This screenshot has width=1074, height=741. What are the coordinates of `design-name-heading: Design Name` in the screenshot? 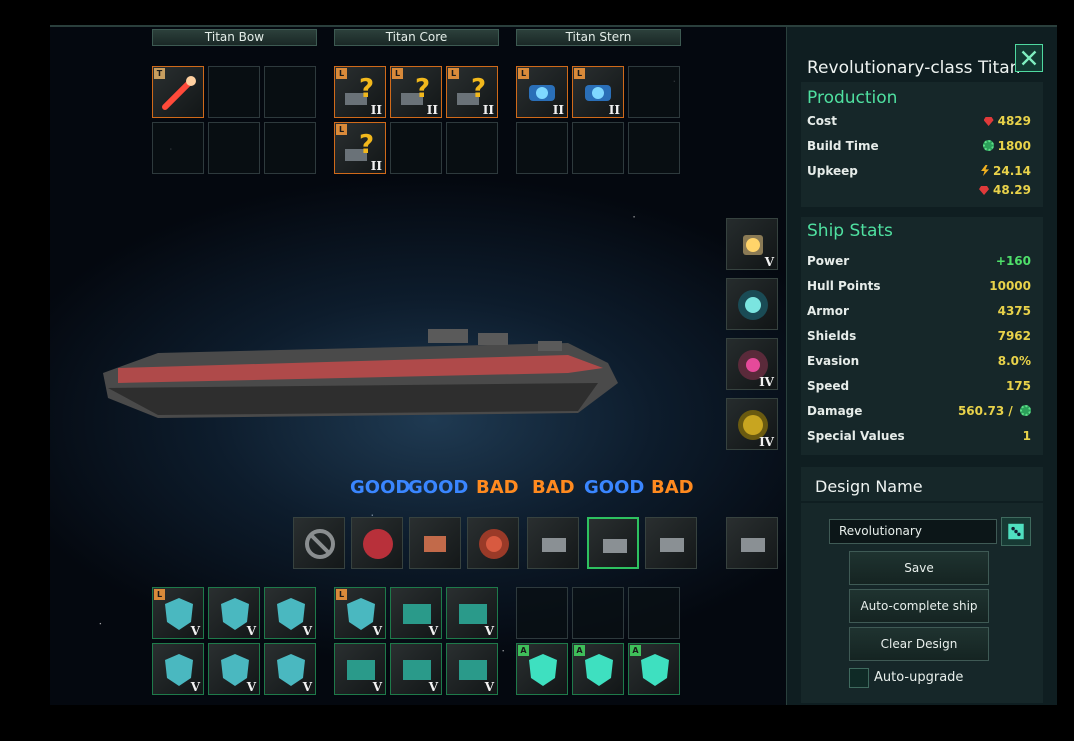 It's located at (869, 486).